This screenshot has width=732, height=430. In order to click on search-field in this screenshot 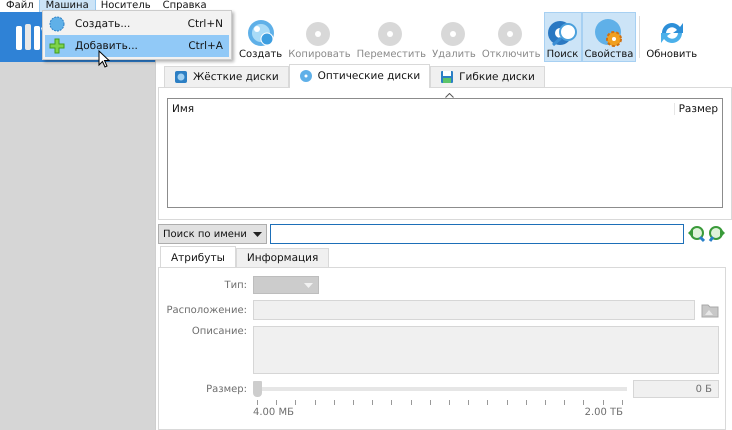, I will do `click(477, 234)`.